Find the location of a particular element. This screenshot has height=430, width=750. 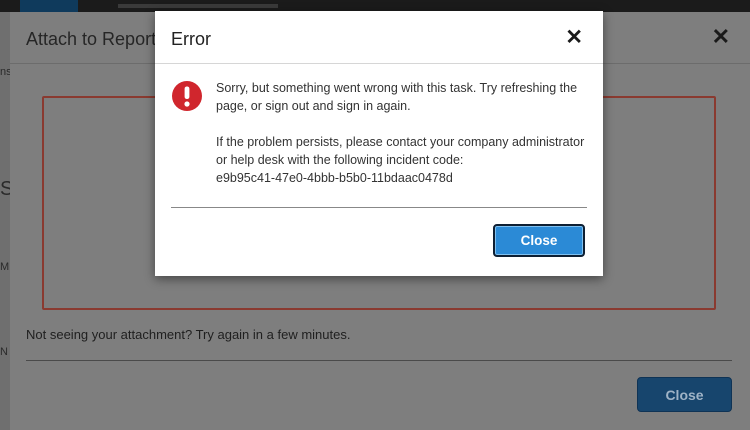

error-modal-header: Error ✕ is located at coordinates (379, 37).